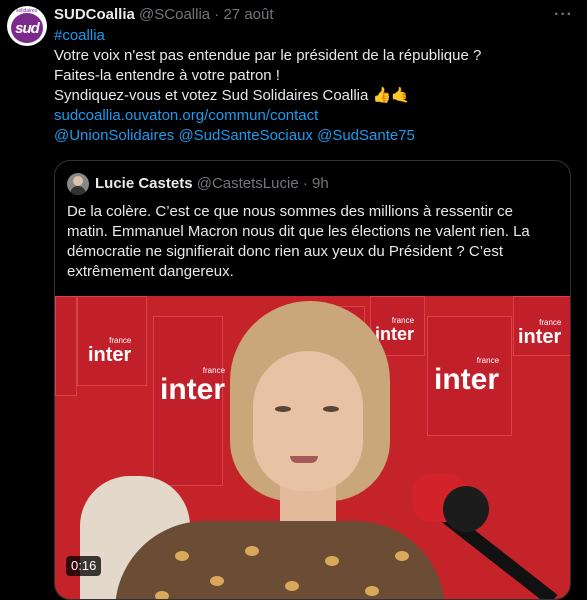  I want to click on video-duration: 0:16, so click(84, 566).